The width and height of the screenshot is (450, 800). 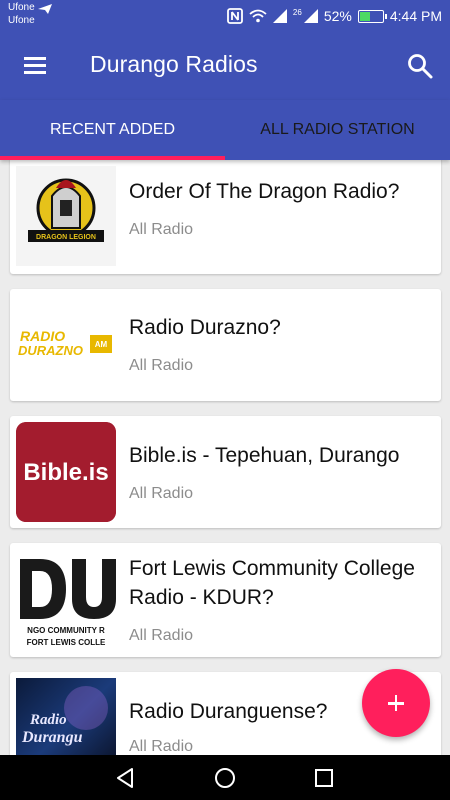 I want to click on svg-text: DRAGON LEGION, so click(x=66, y=237).